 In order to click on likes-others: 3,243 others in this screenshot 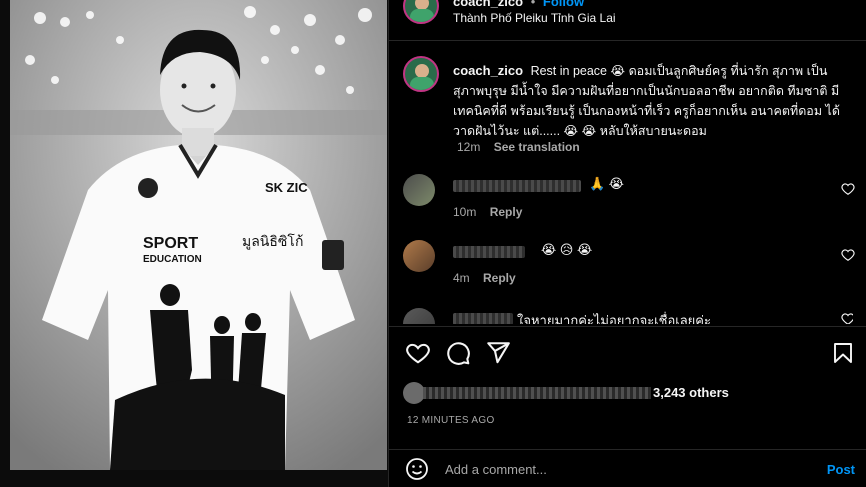, I will do `click(691, 392)`.